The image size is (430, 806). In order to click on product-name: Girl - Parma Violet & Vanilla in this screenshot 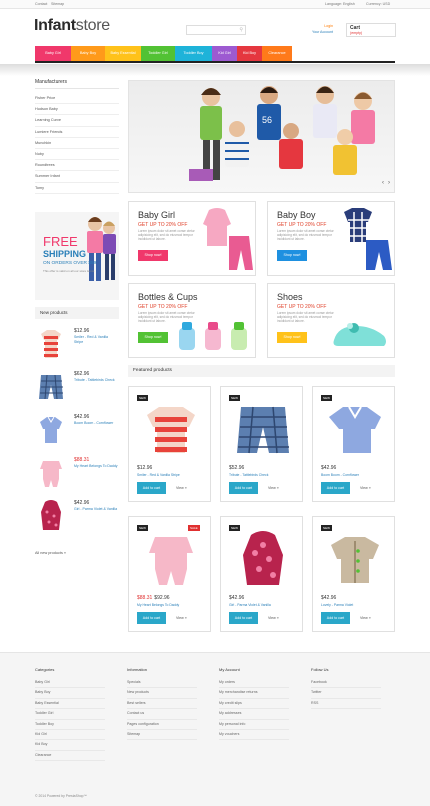, I will do `click(250, 605)`.